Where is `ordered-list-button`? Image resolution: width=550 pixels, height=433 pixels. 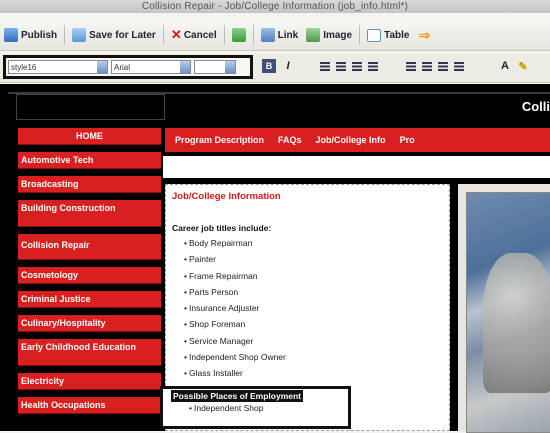
ordered-list-button is located at coordinates (411, 66).